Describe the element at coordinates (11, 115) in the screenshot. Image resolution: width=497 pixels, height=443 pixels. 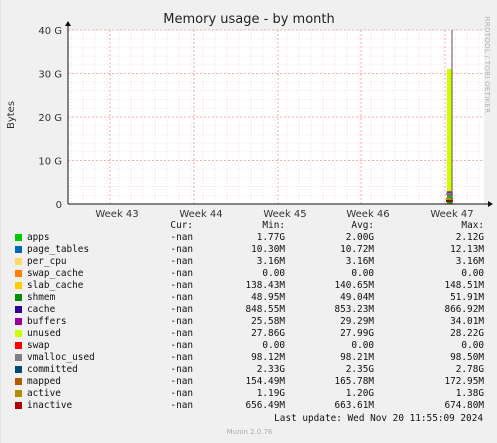
I see `y-axis-label: Bytes` at that location.